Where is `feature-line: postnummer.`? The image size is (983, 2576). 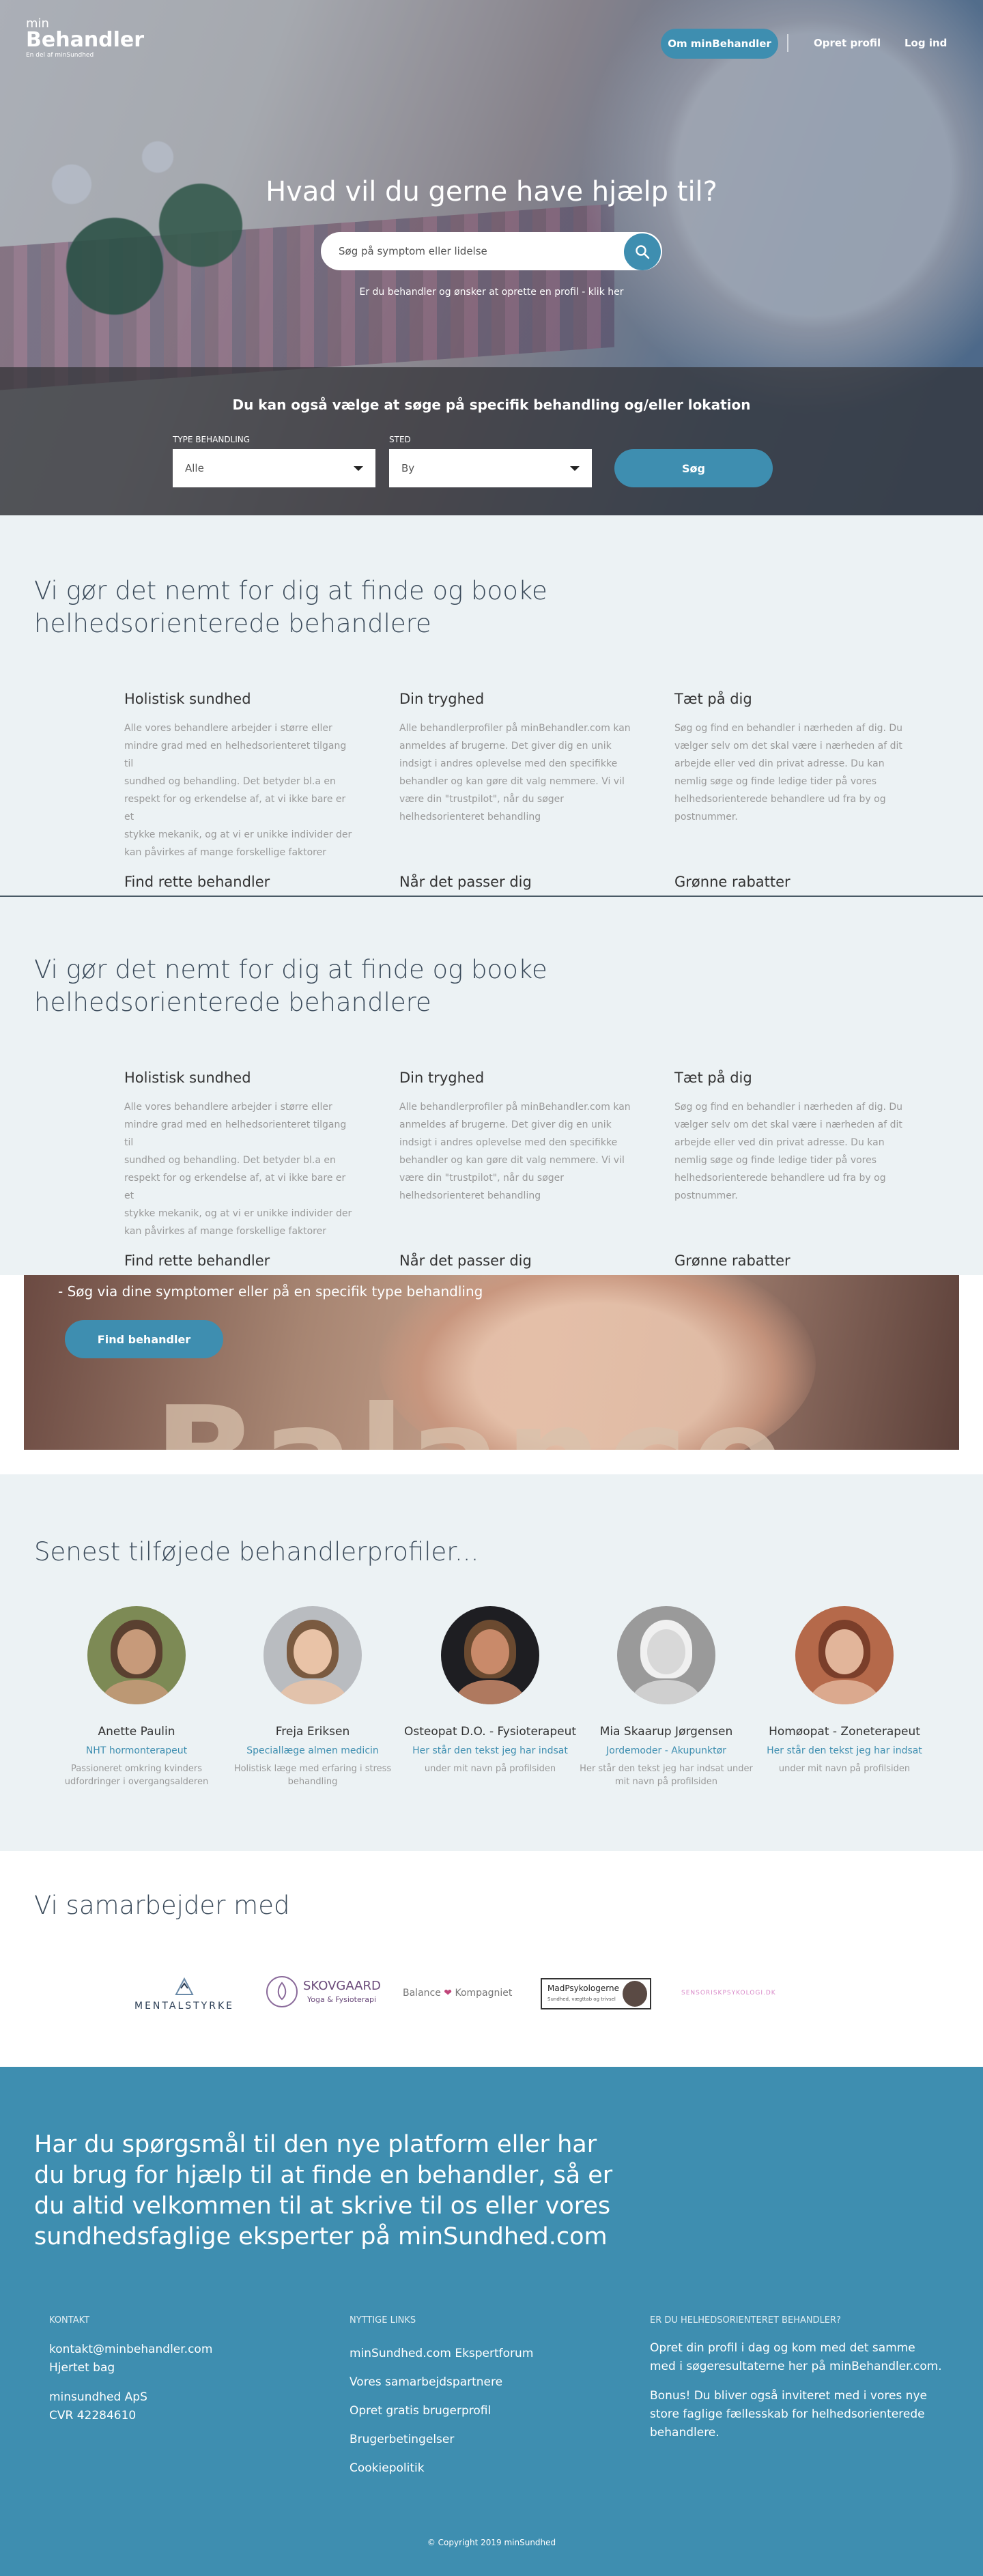 feature-line: postnummer. is located at coordinates (706, 1195).